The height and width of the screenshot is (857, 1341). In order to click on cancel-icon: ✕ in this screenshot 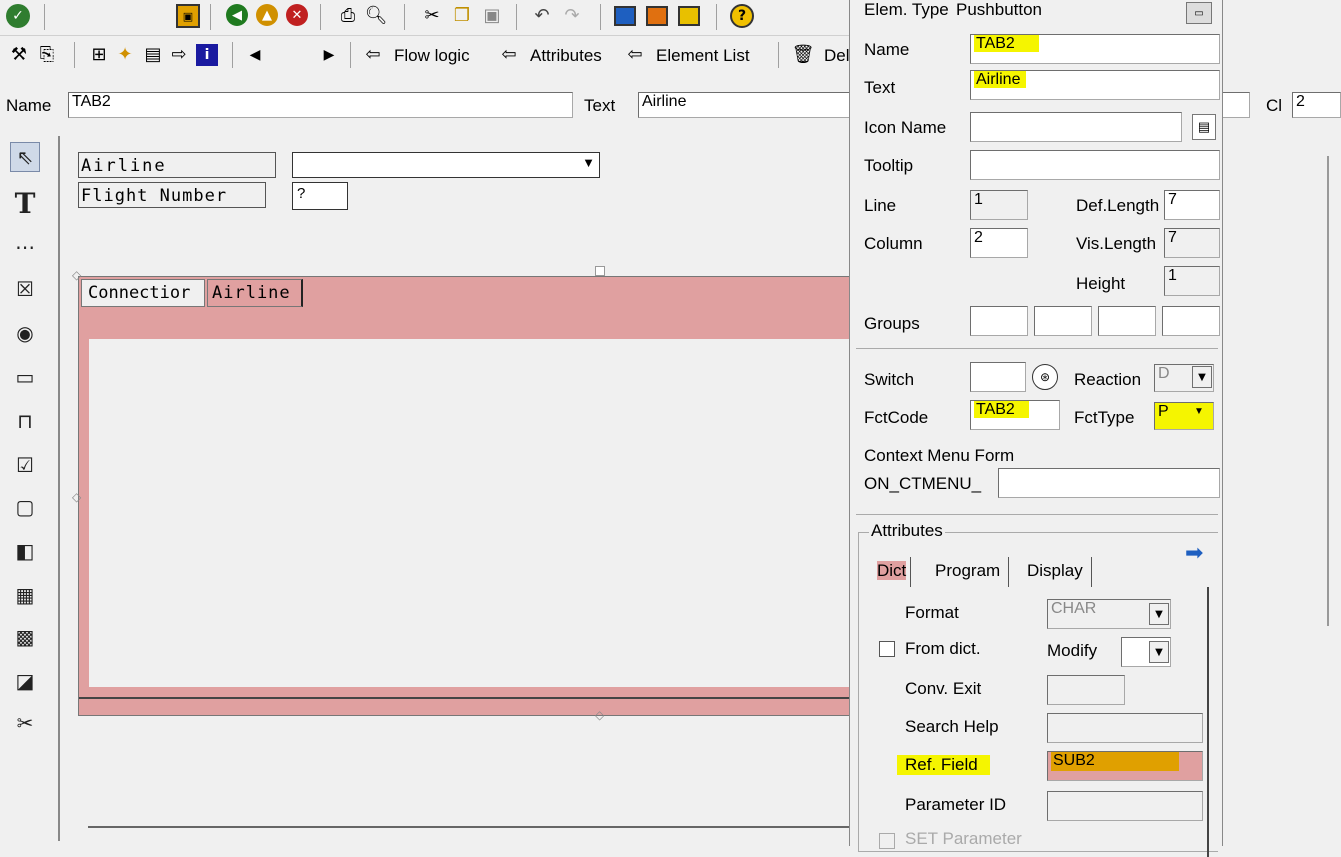, I will do `click(297, 15)`.